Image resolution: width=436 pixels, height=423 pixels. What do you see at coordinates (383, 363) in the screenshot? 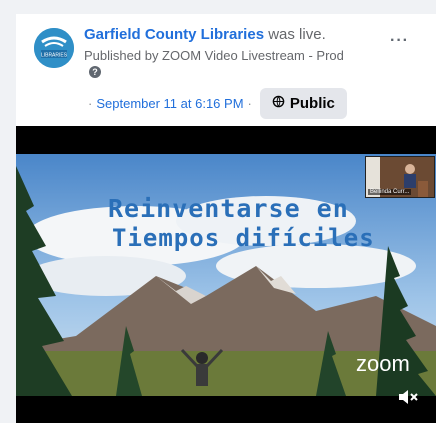
I see `zoom-watermark: zoom` at bounding box center [383, 363].